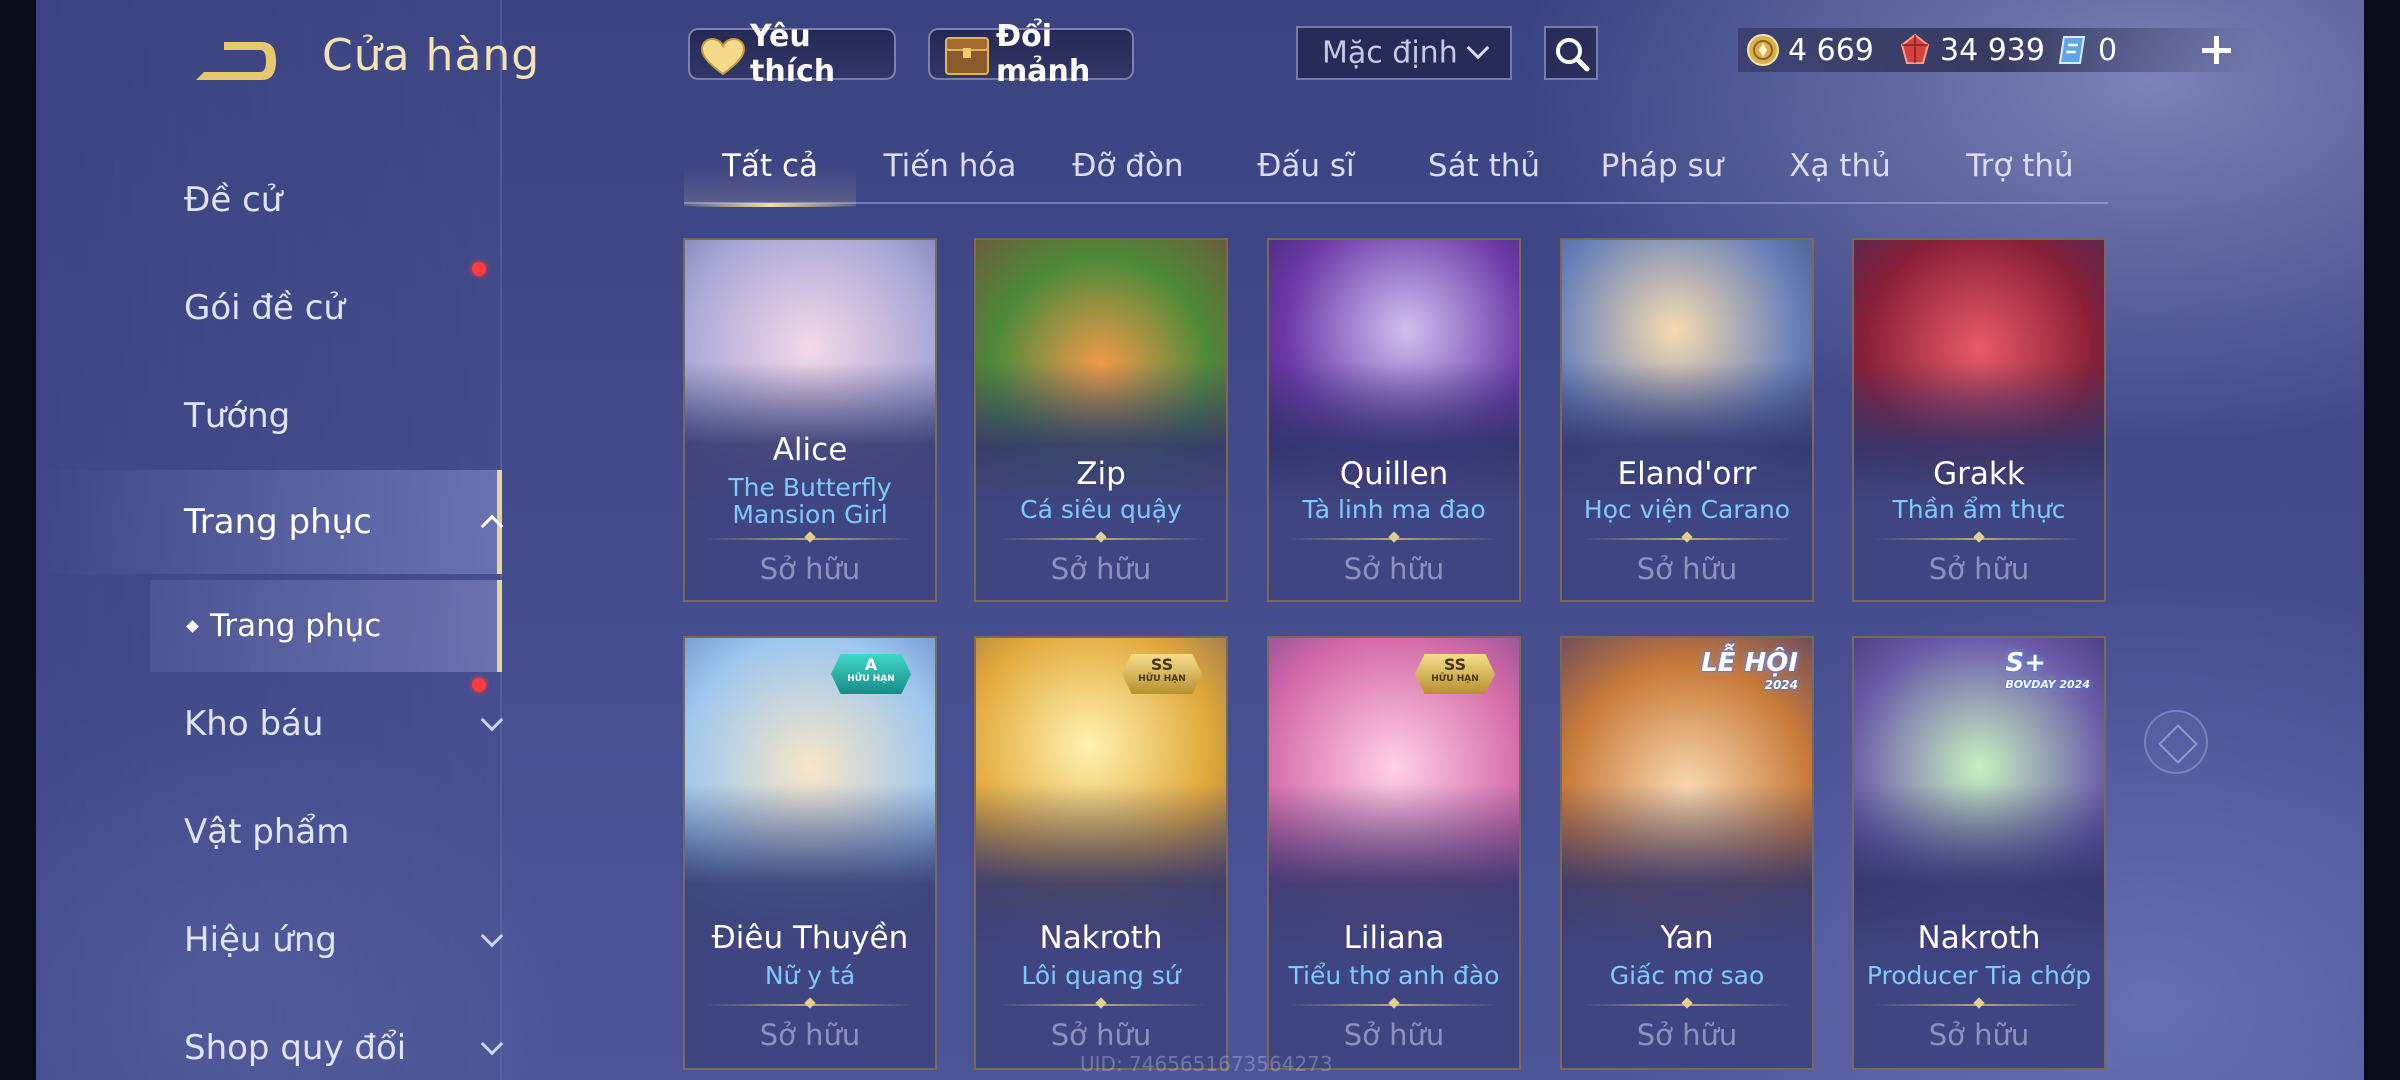 Image resolution: width=2400 pixels, height=1080 pixels. I want to click on tab-mage: Pháp sư, so click(1662, 171).